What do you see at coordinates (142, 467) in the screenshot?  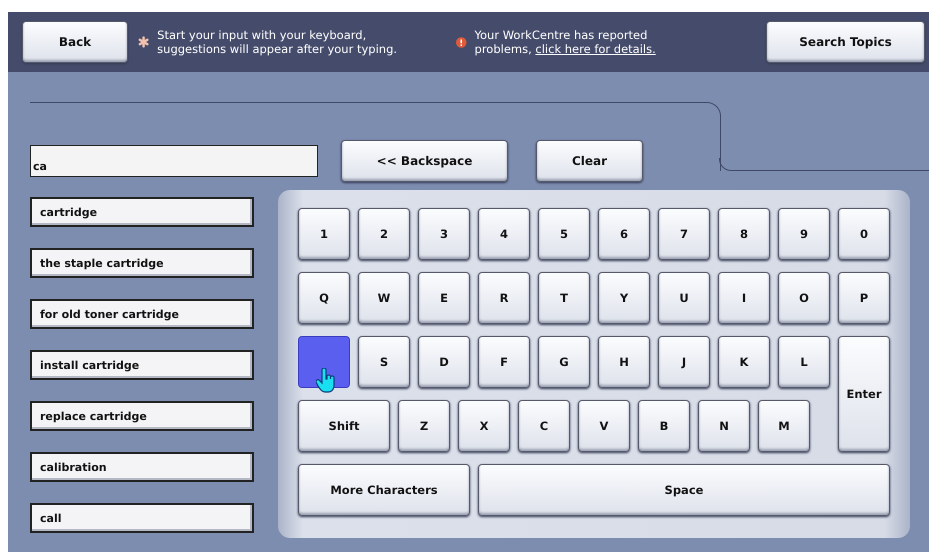 I see `suggestion-item: calibration` at bounding box center [142, 467].